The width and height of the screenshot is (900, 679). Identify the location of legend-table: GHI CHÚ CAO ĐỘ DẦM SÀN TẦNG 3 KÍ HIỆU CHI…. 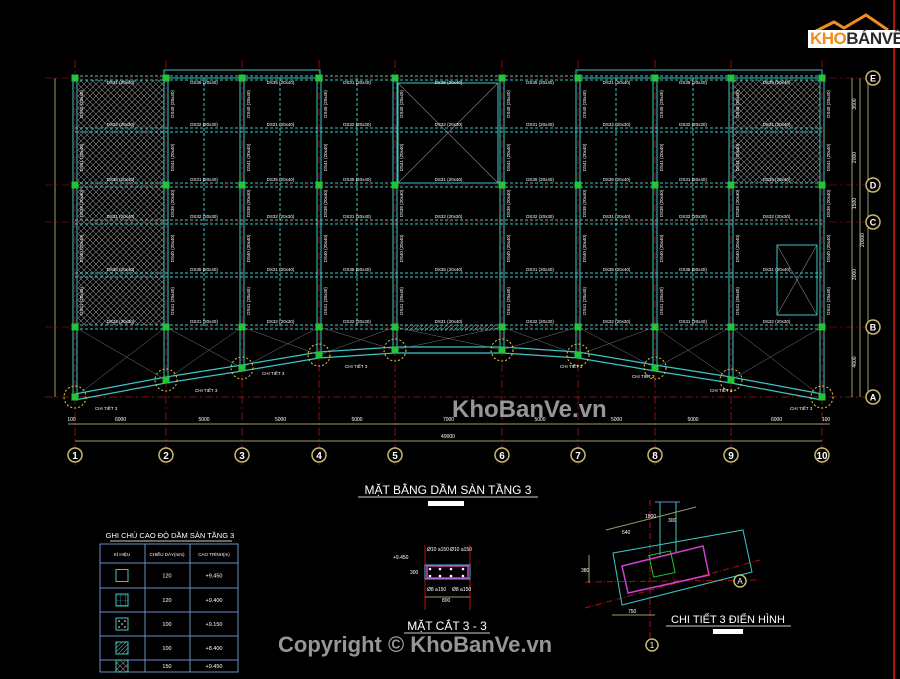
(169, 601).